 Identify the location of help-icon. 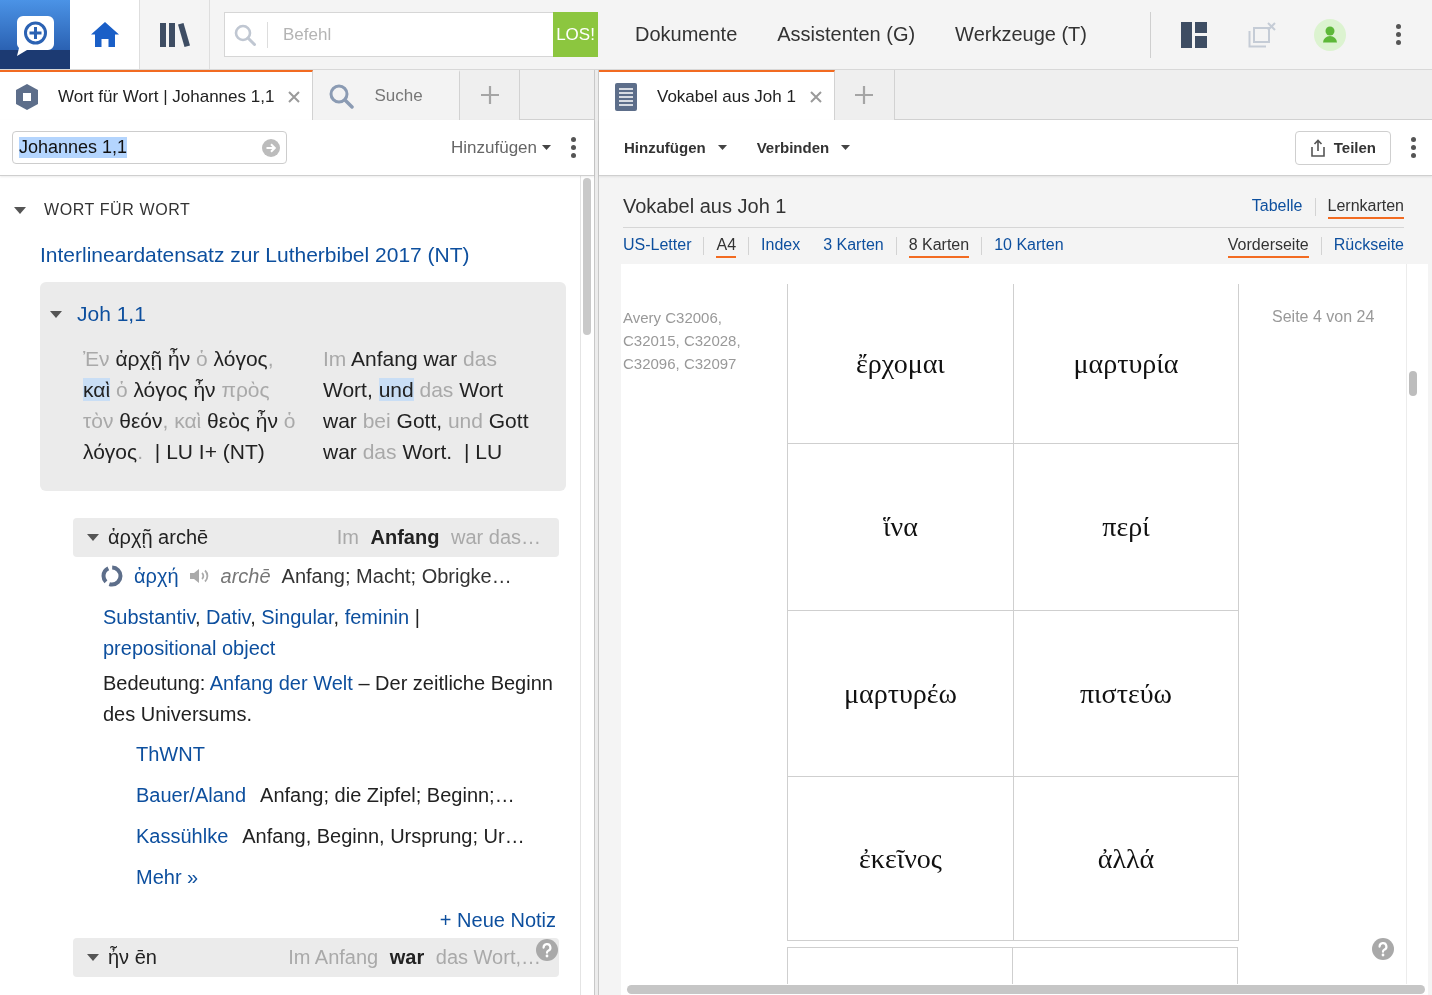
(1383, 949).